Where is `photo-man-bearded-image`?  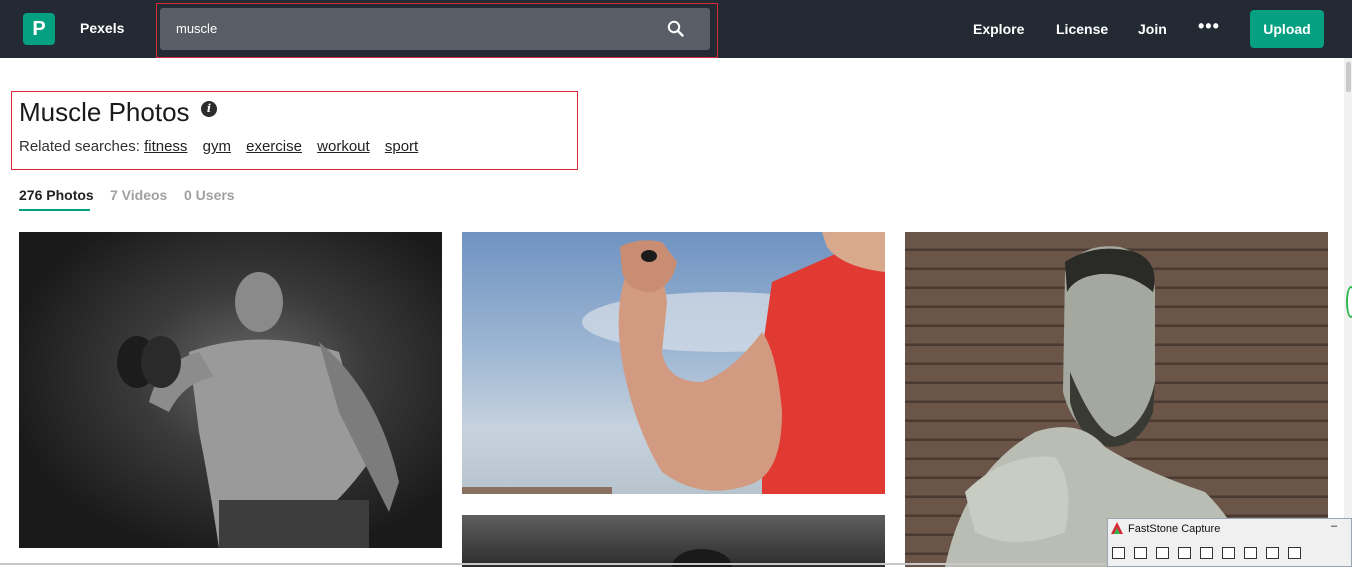
photo-man-bearded-image is located at coordinates (1095, 406).